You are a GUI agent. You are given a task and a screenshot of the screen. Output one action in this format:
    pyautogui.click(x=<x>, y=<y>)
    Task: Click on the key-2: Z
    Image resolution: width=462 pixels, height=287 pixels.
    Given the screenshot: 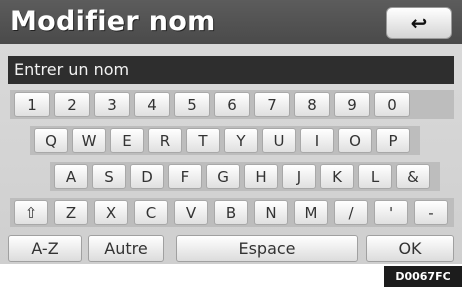 What is the action you would take?
    pyautogui.click(x=71, y=212)
    